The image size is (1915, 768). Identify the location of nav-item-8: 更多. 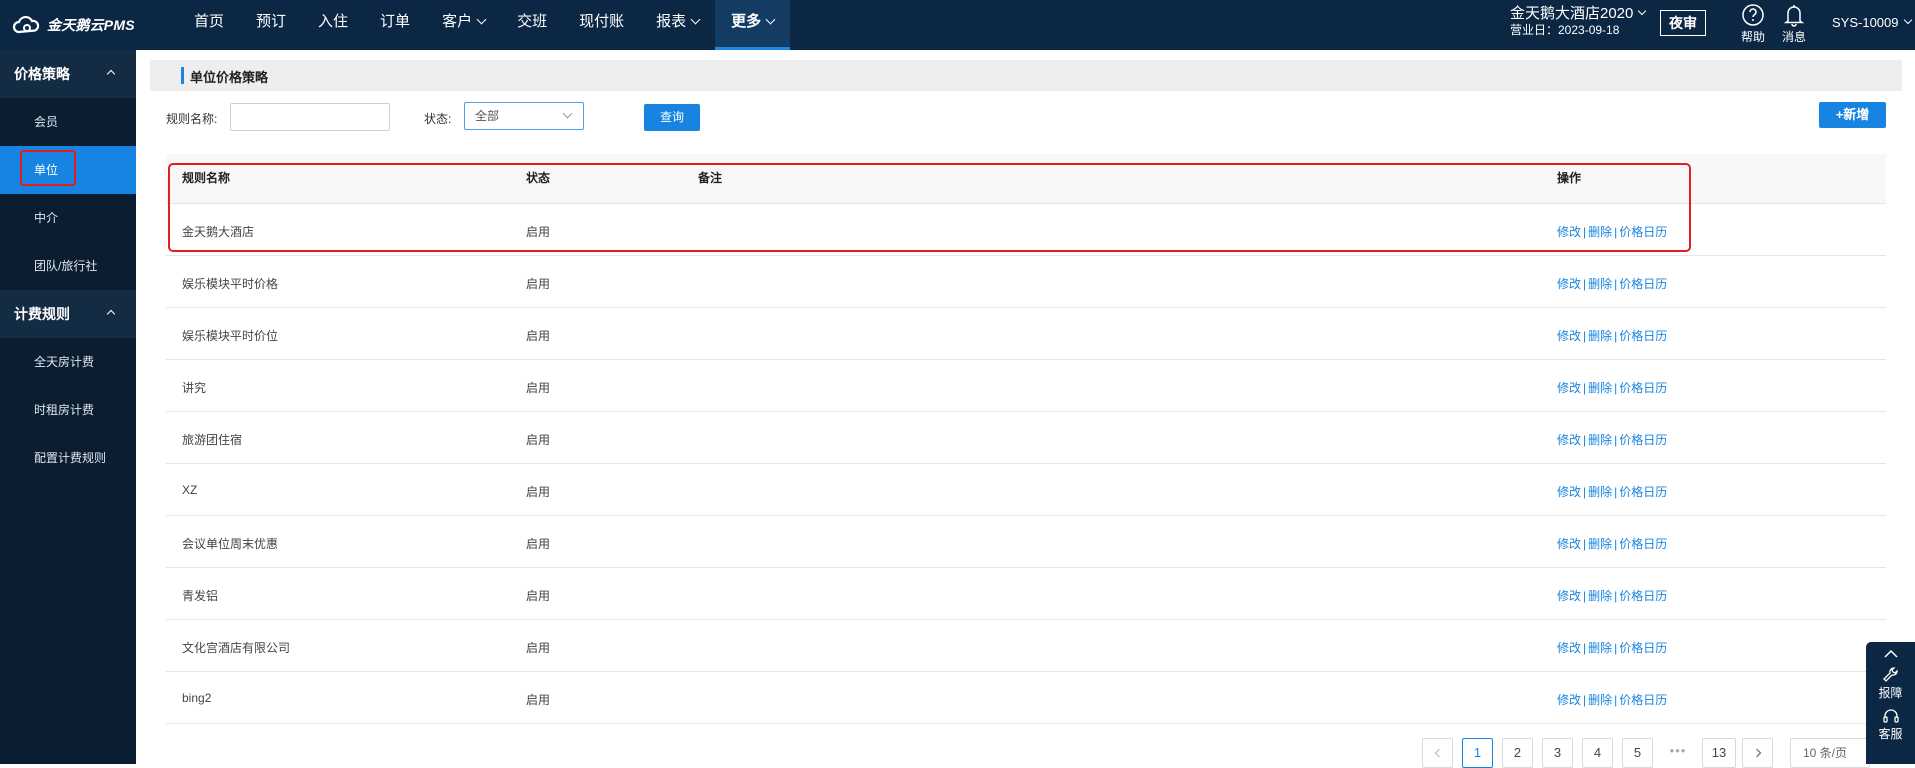
(753, 25).